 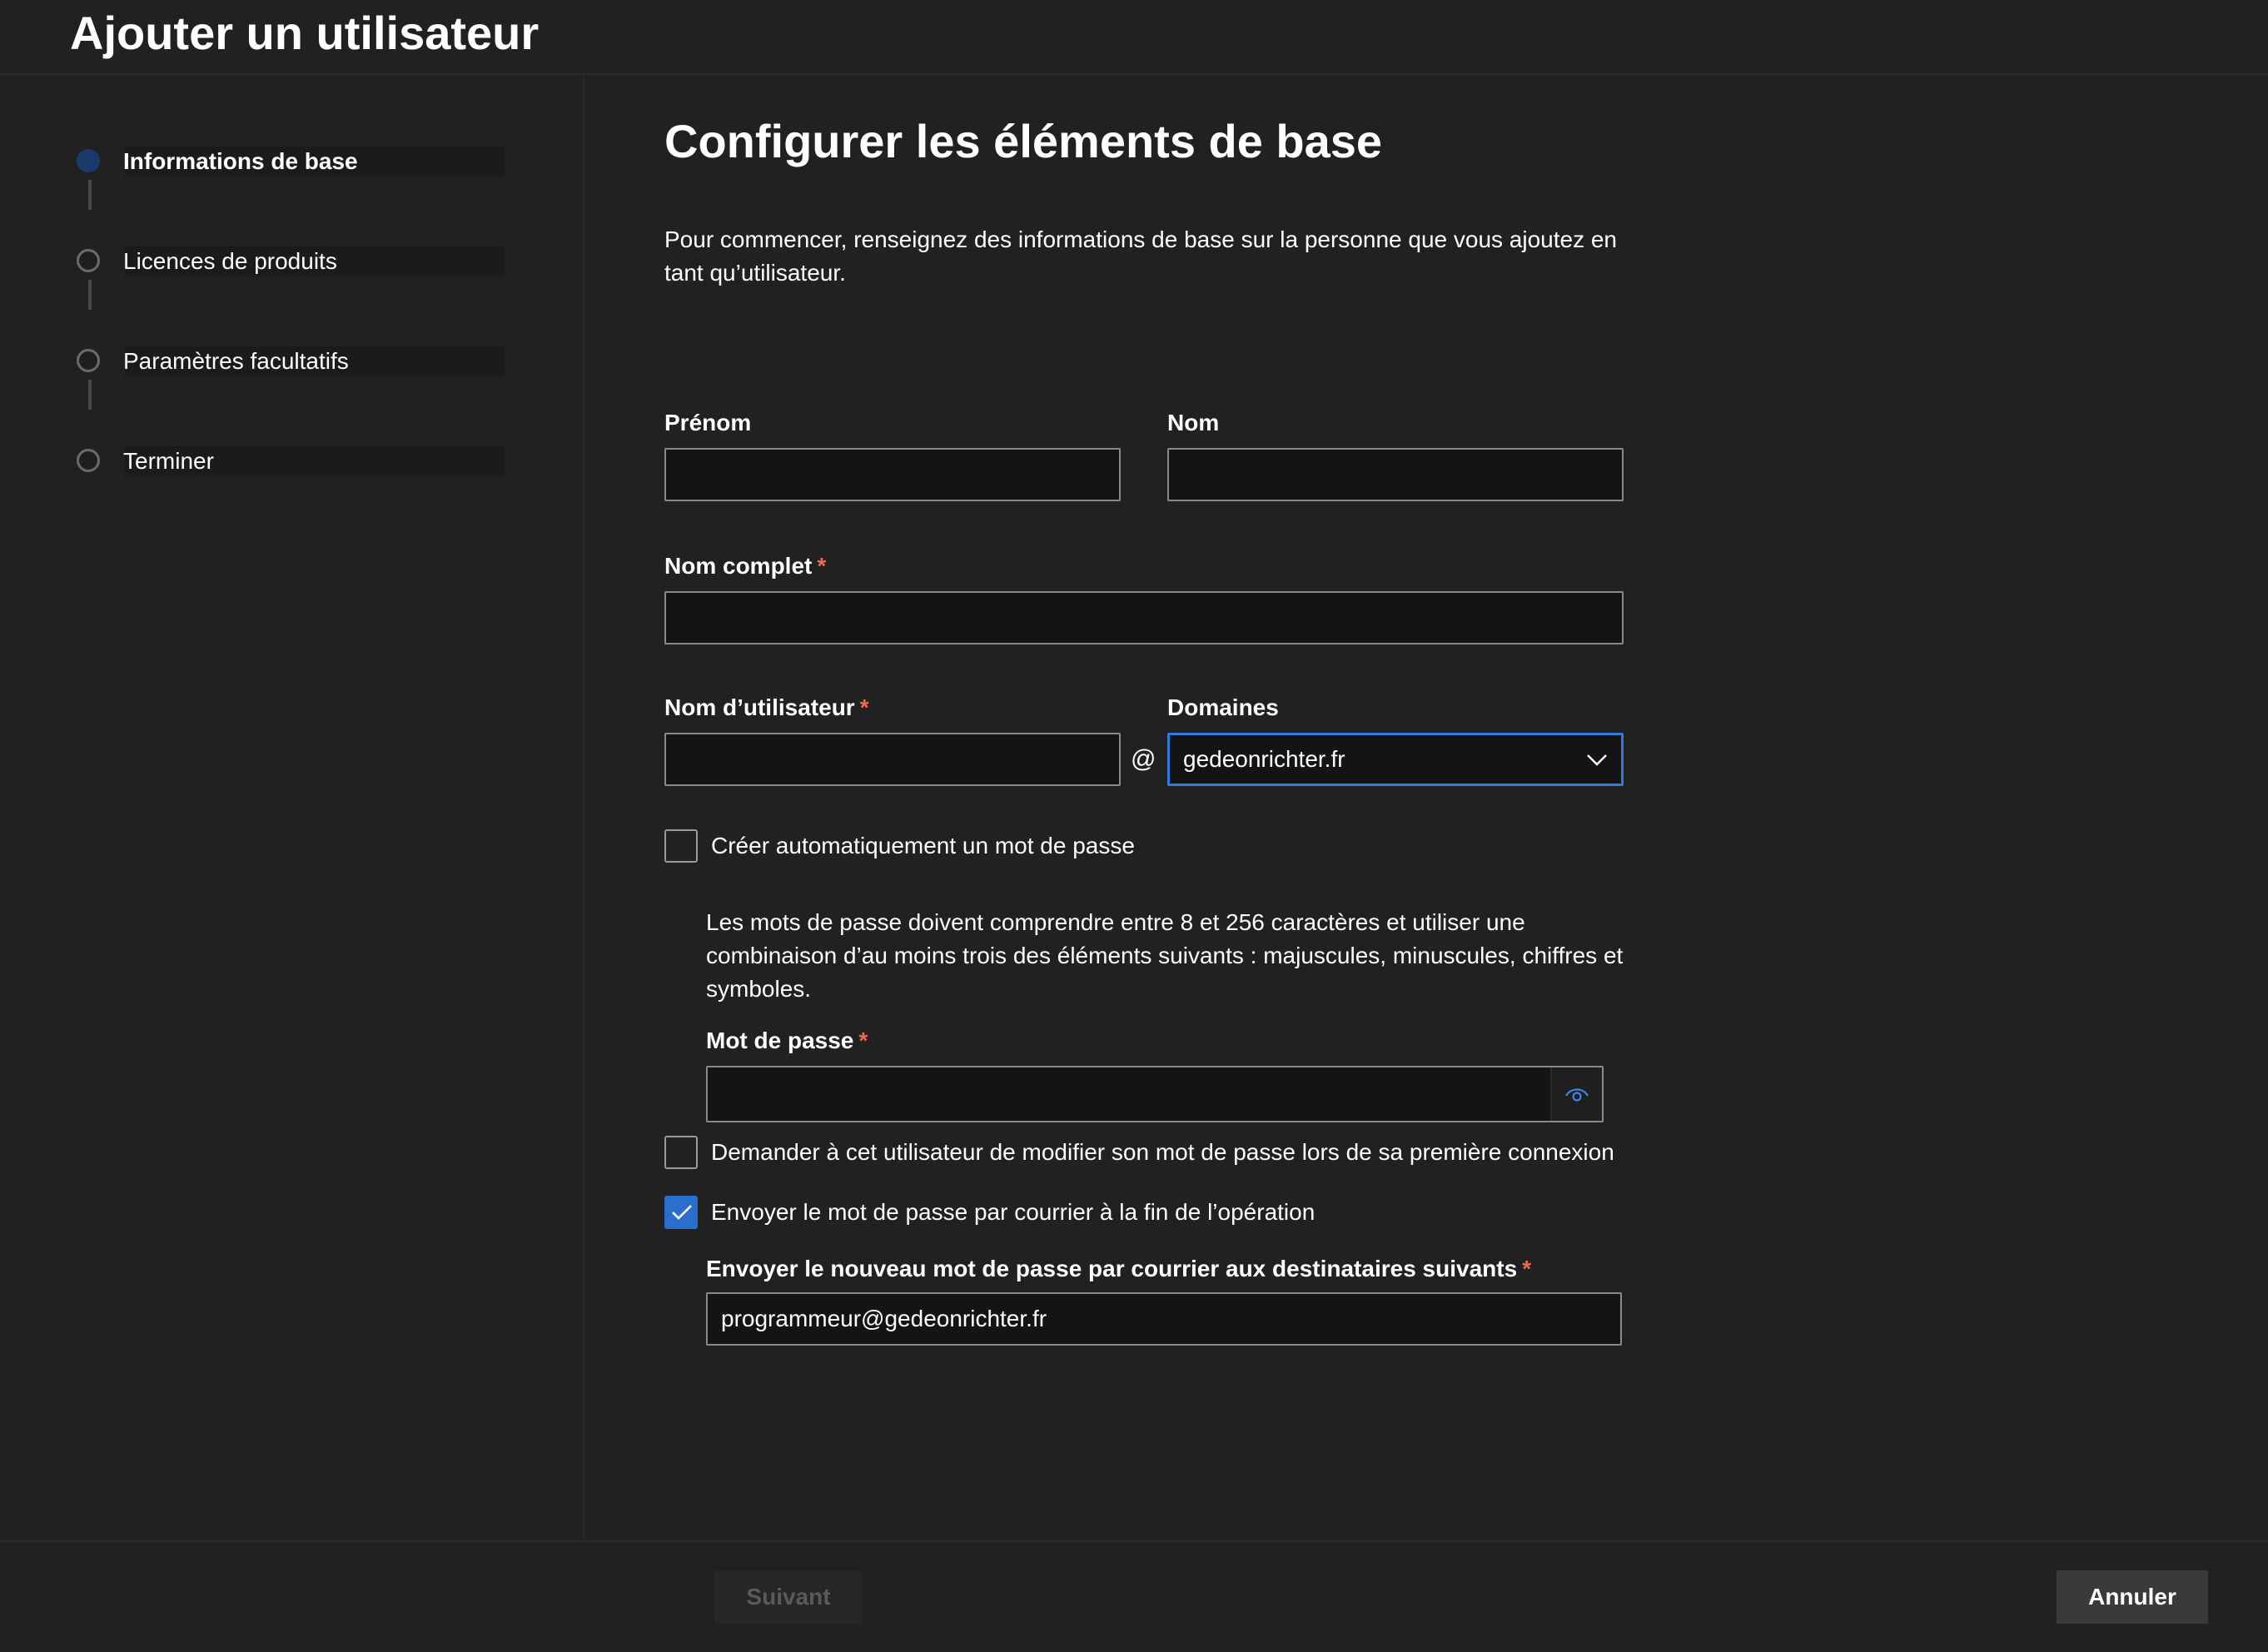 I want to click on auto-password-checkbox, so click(x=681, y=846).